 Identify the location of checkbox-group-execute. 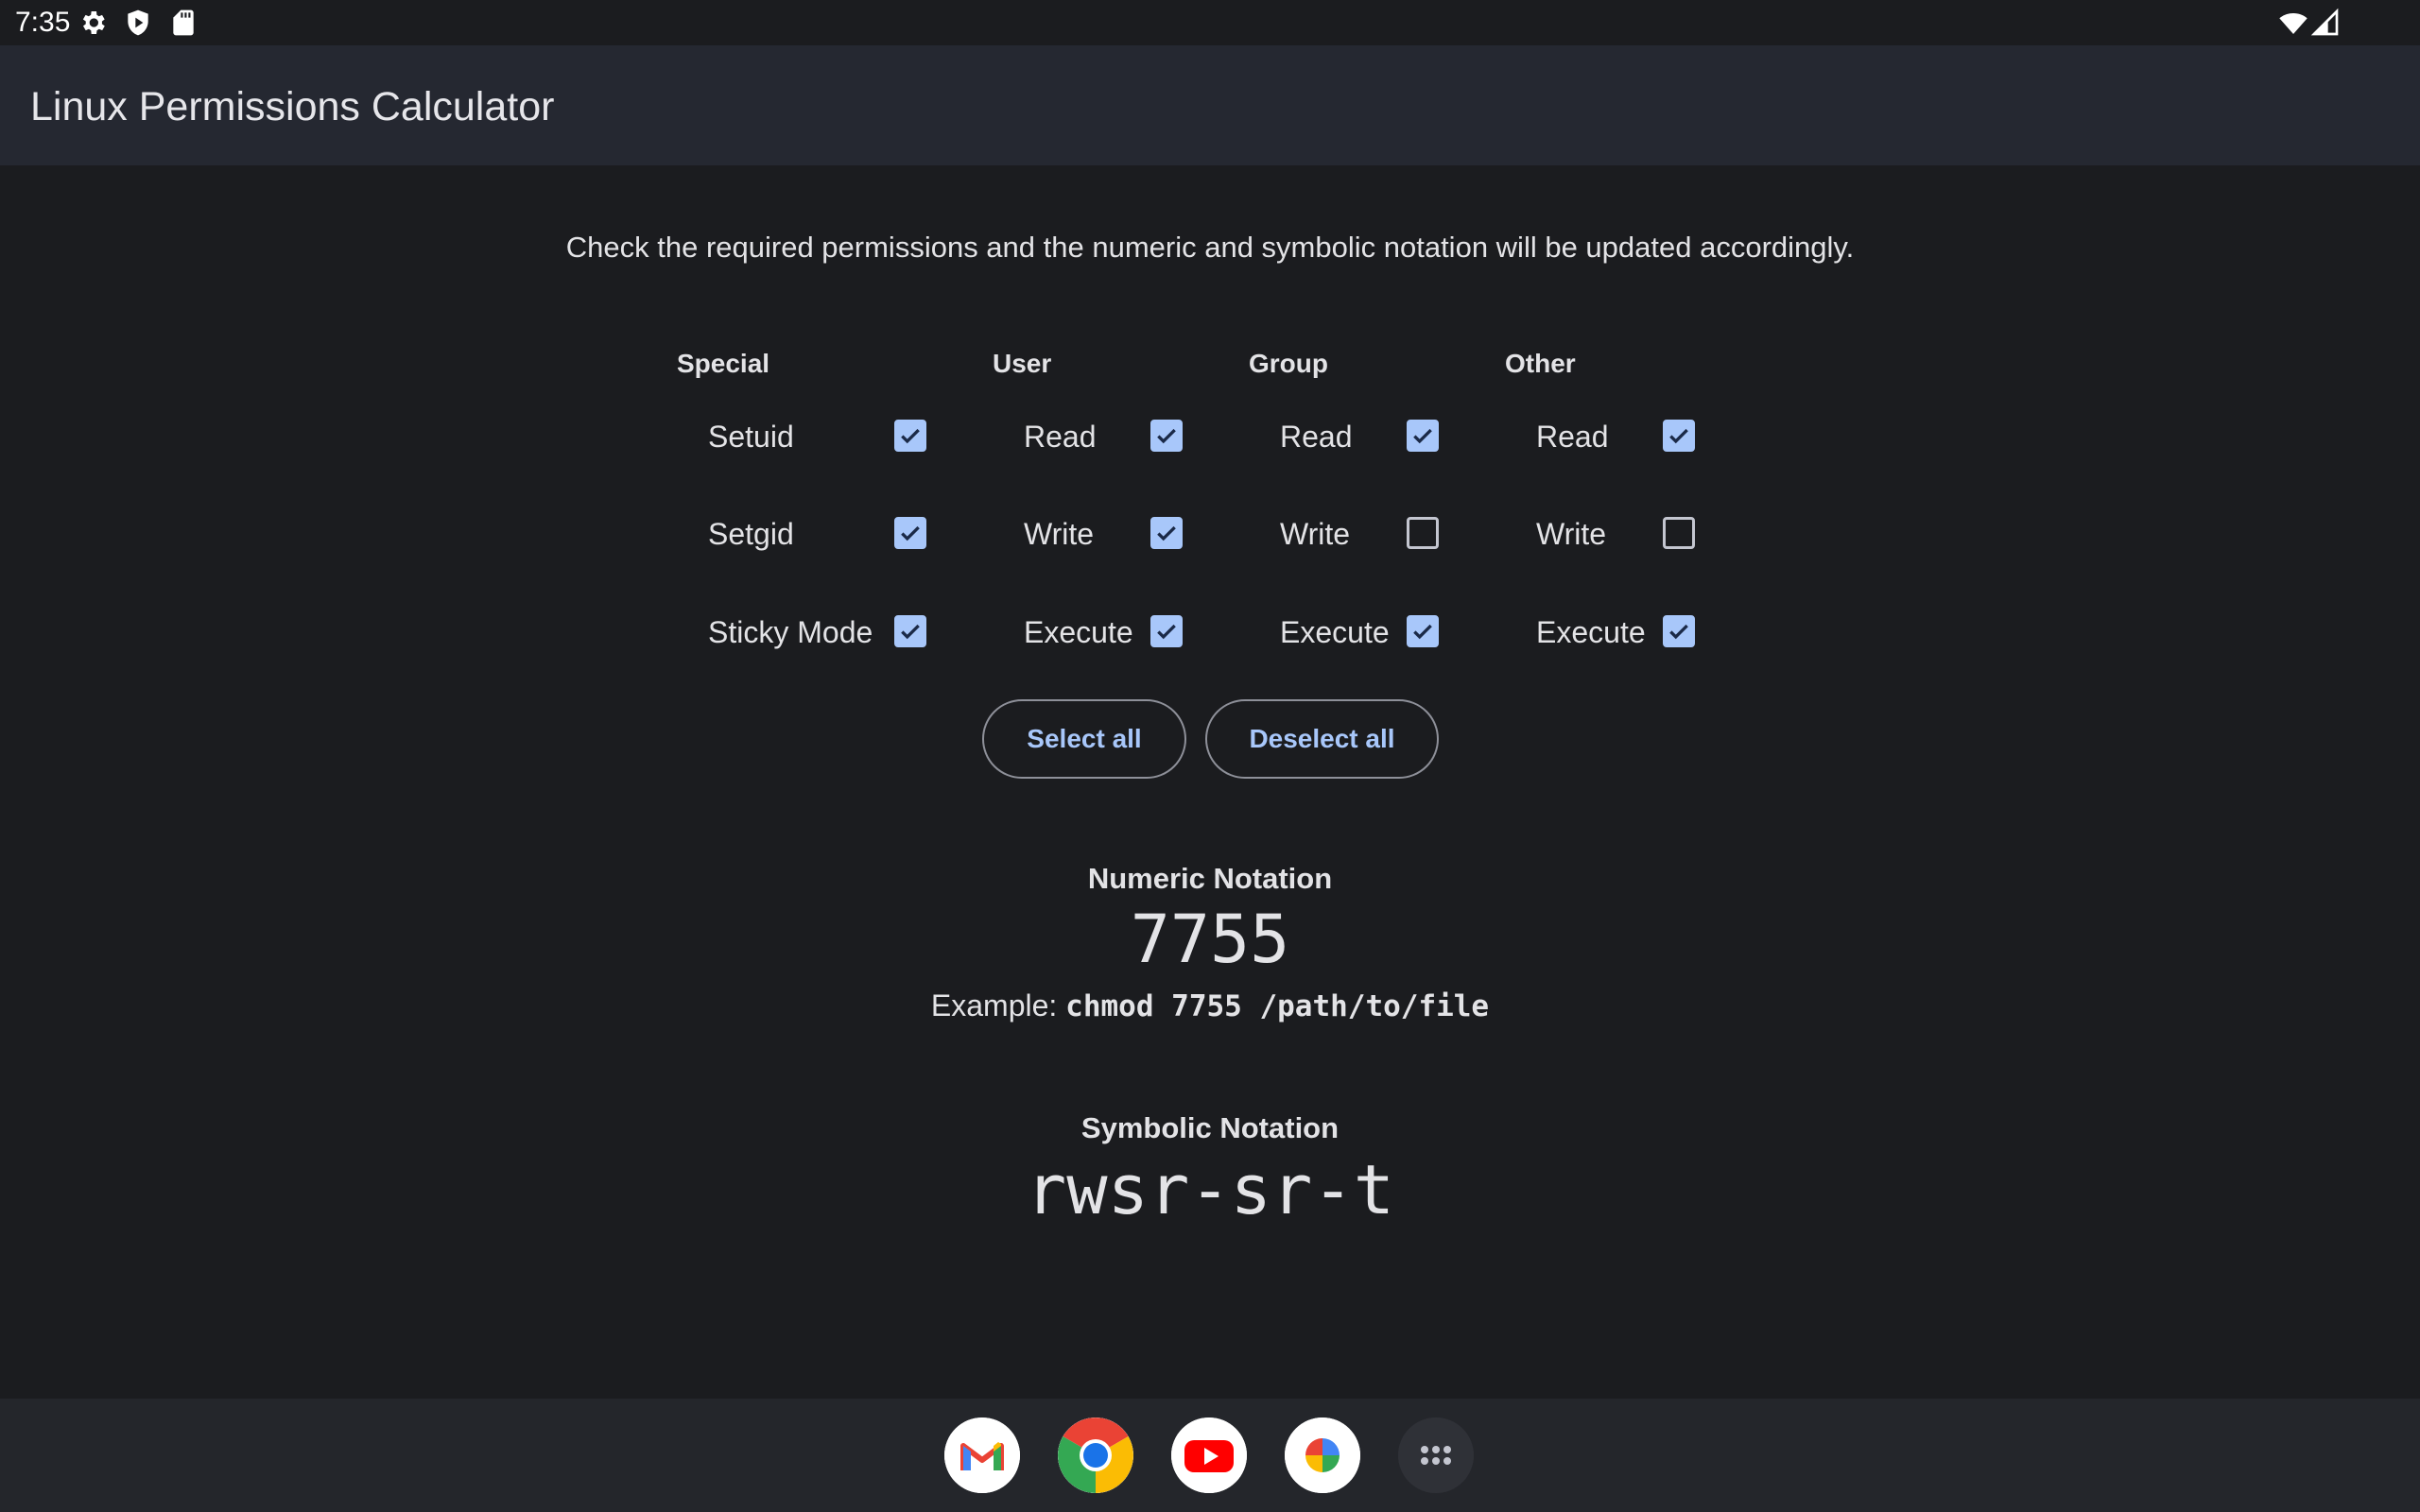
(1423, 631).